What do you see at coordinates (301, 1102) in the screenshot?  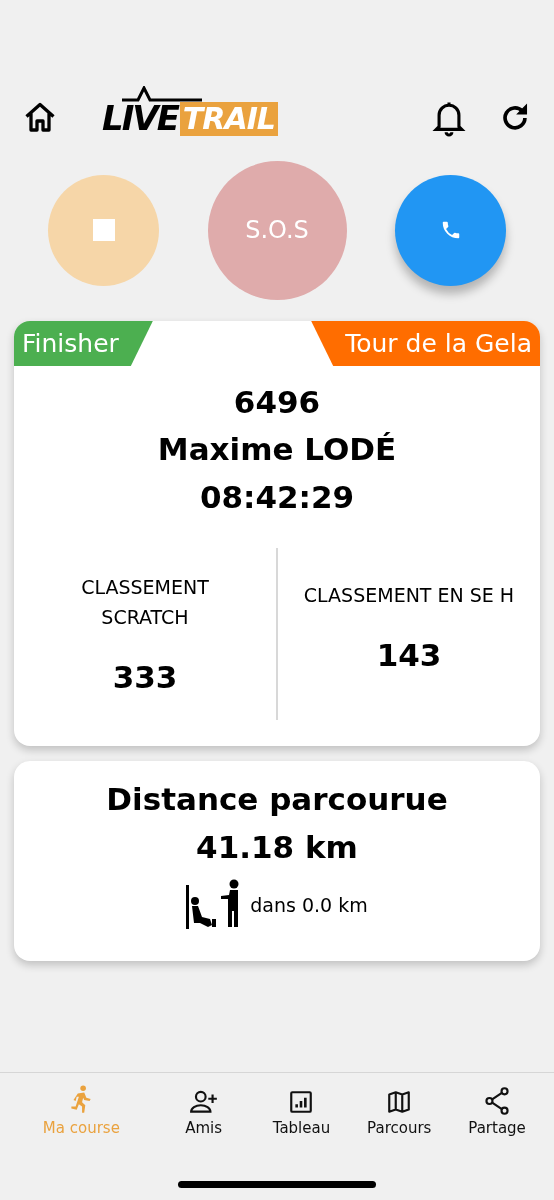 I see `chart-icon` at bounding box center [301, 1102].